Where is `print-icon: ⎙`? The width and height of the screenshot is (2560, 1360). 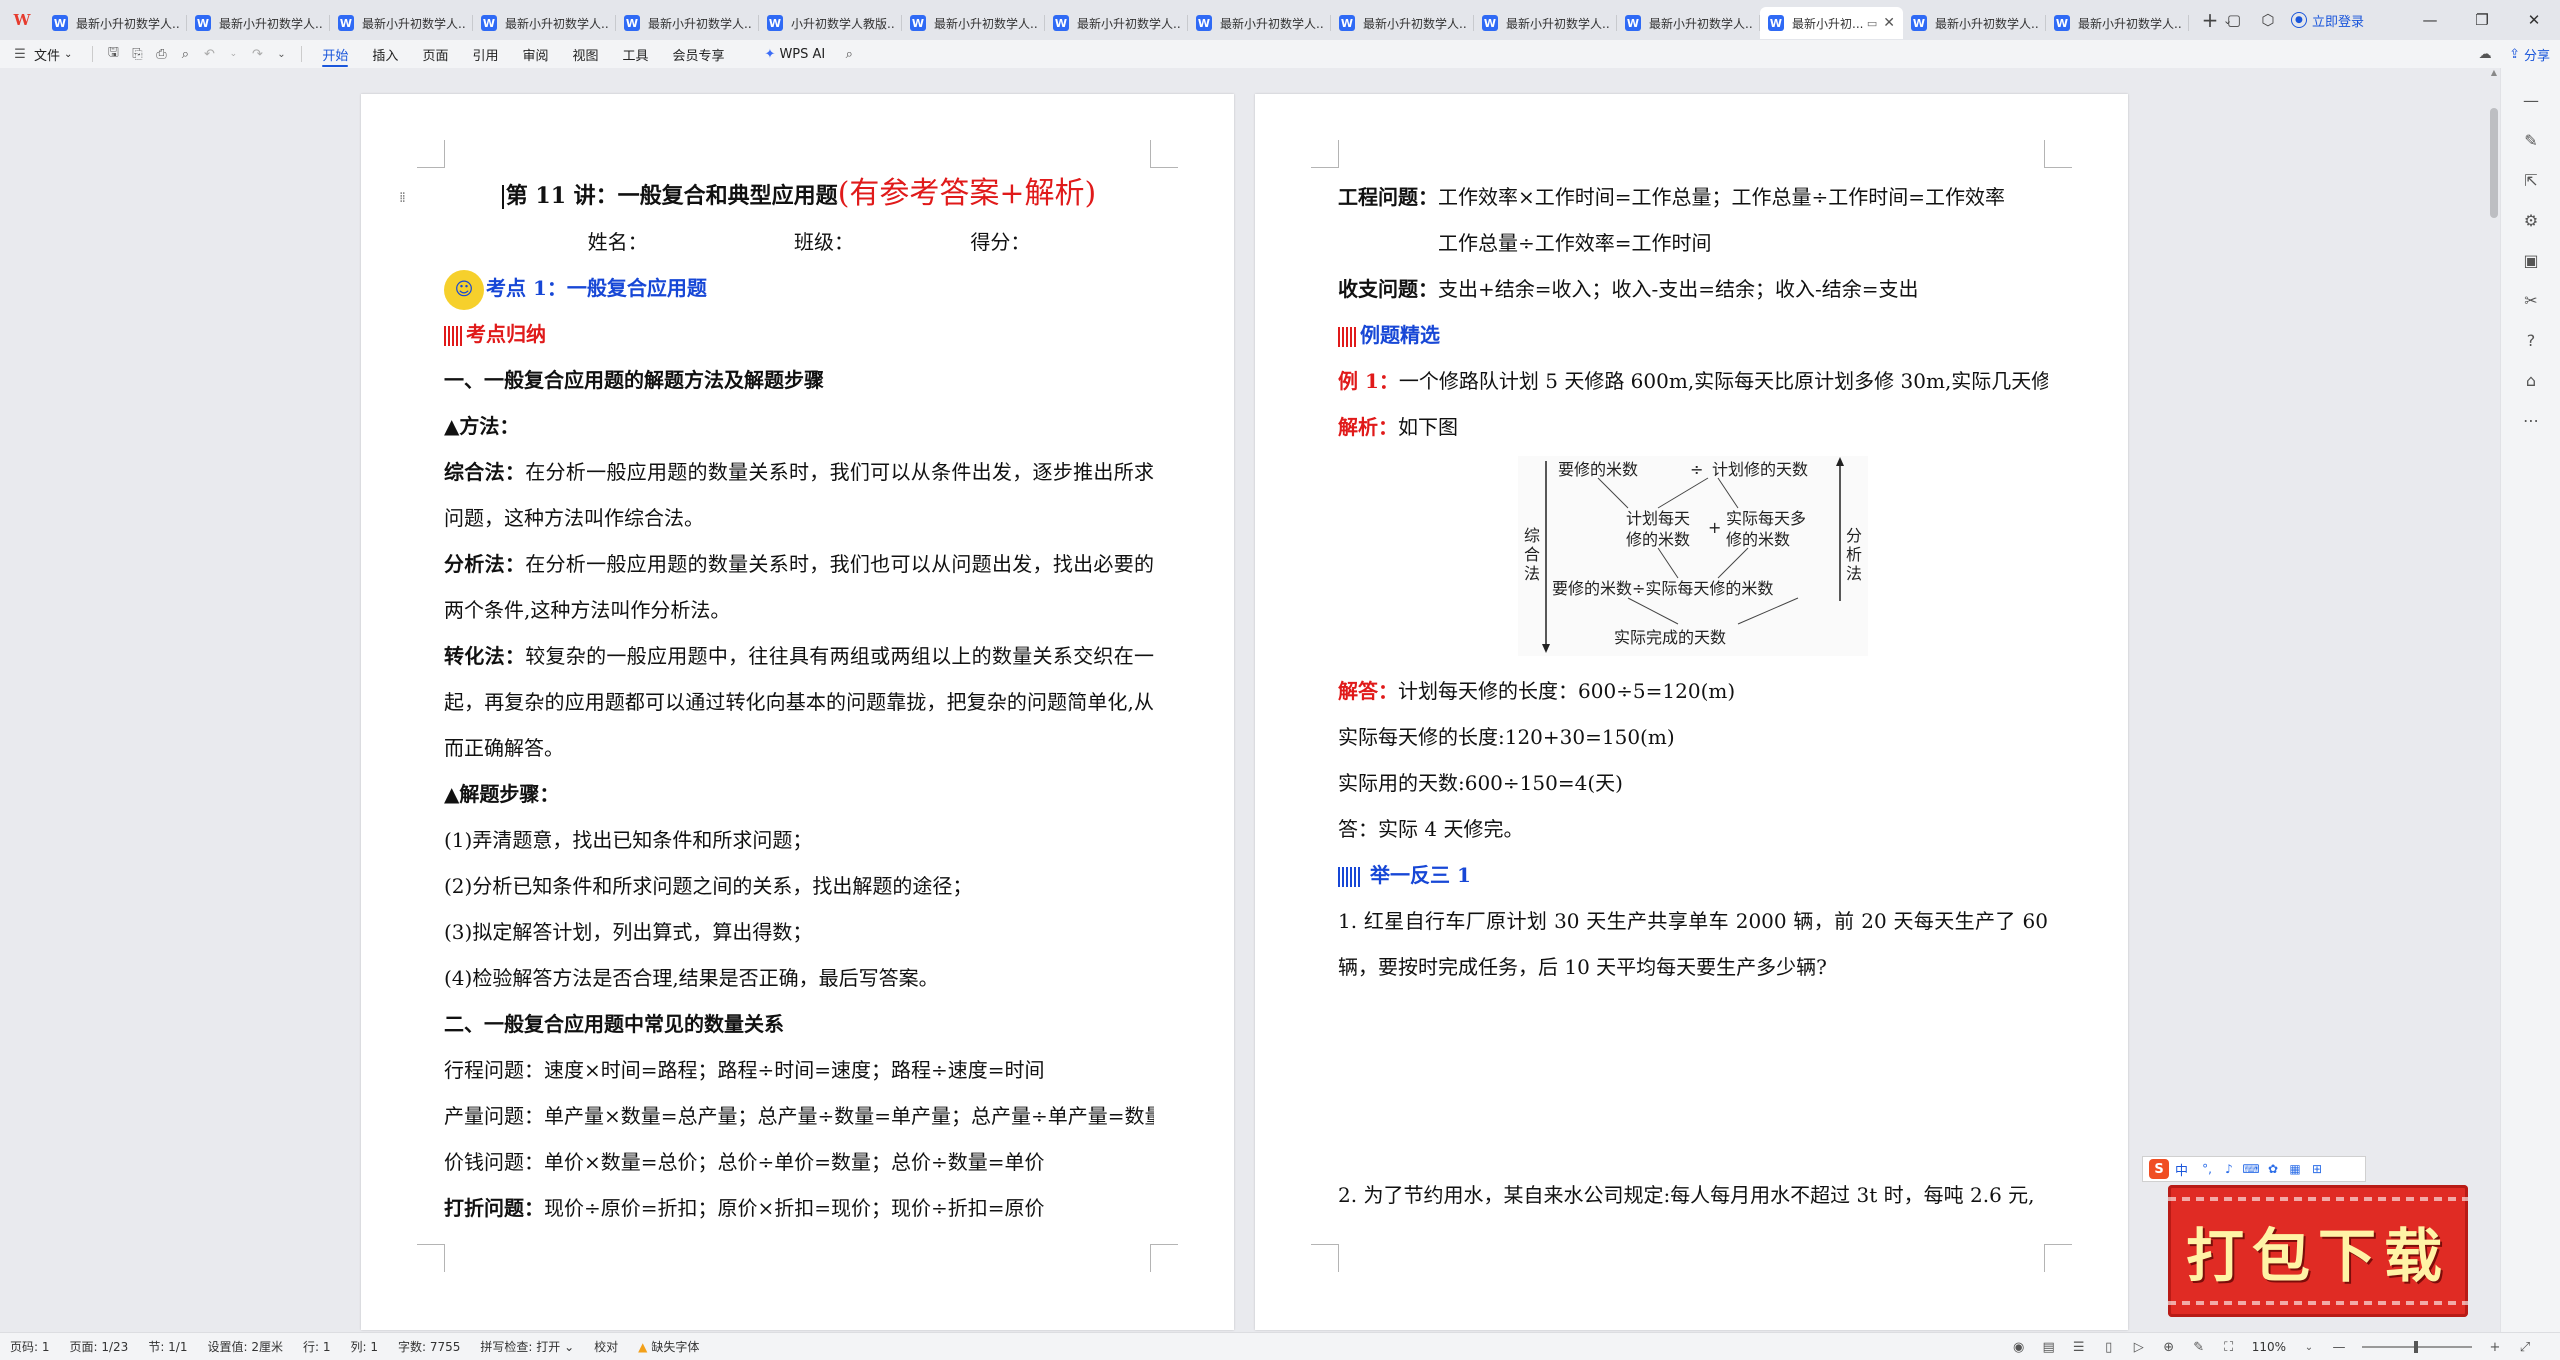
print-icon: ⎙ is located at coordinates (161, 54).